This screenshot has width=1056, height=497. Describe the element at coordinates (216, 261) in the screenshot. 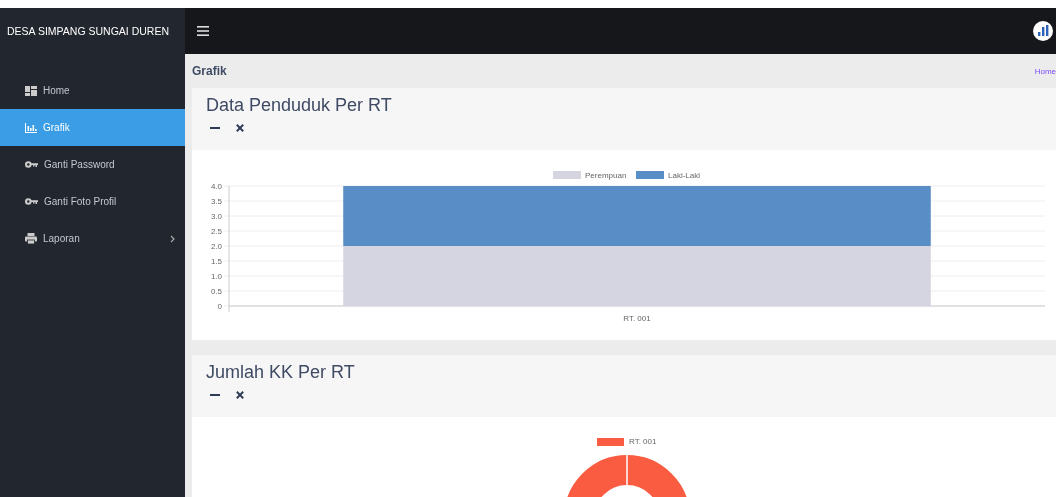

I see `y-tick-label: 1.5` at that location.